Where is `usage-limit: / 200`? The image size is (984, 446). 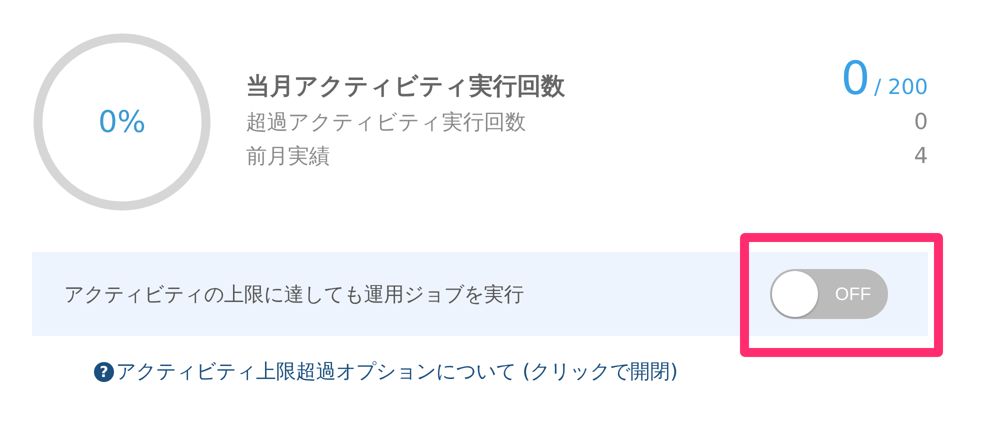 usage-limit: / 200 is located at coordinates (901, 86).